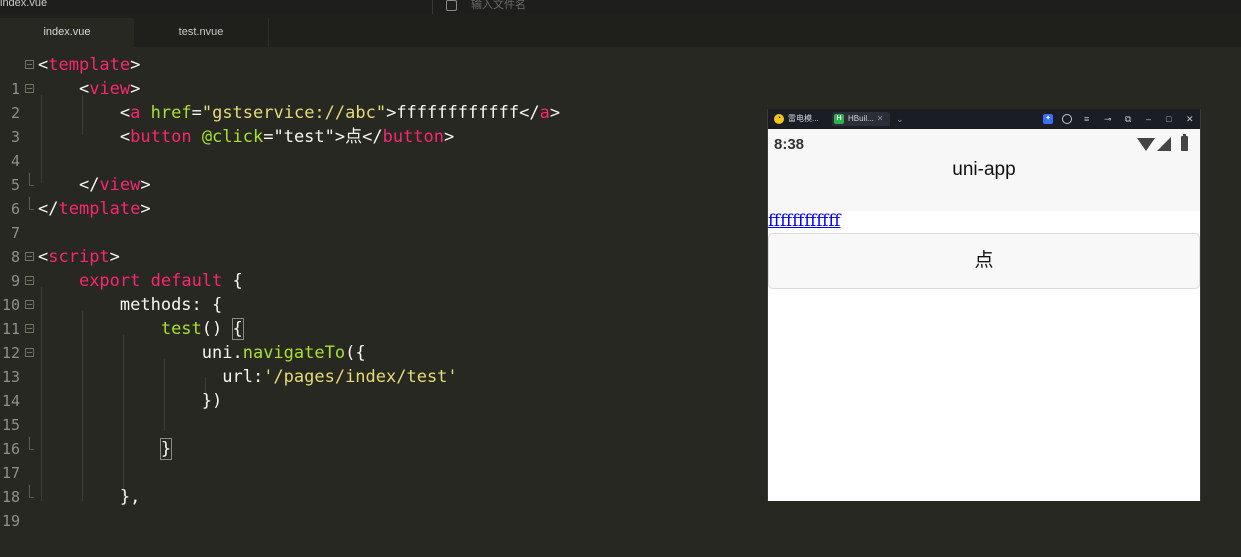 The height and width of the screenshot is (557, 1241). What do you see at coordinates (1168, 119) in the screenshot?
I see `maximize-icon: □` at bounding box center [1168, 119].